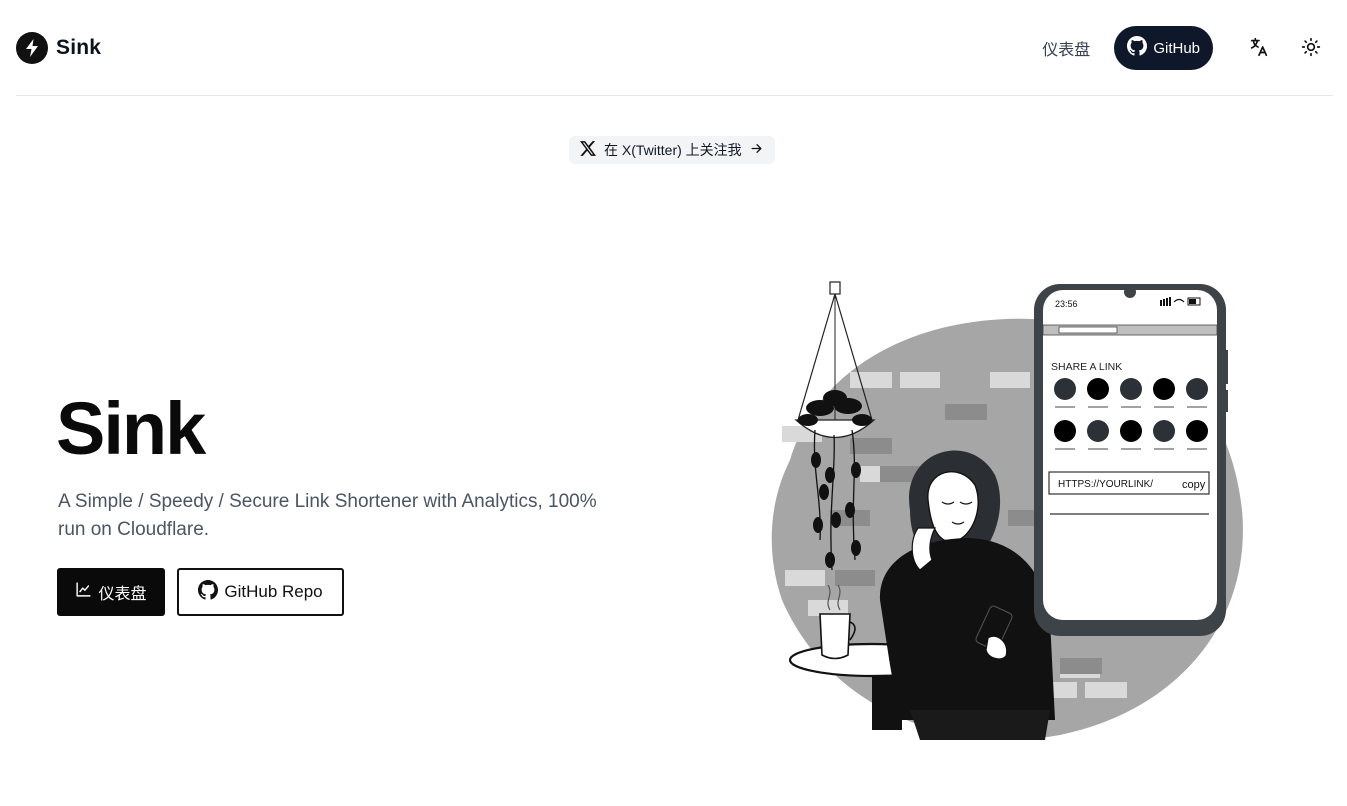  I want to click on share-heading: SHARE A LINK, so click(1086, 367).